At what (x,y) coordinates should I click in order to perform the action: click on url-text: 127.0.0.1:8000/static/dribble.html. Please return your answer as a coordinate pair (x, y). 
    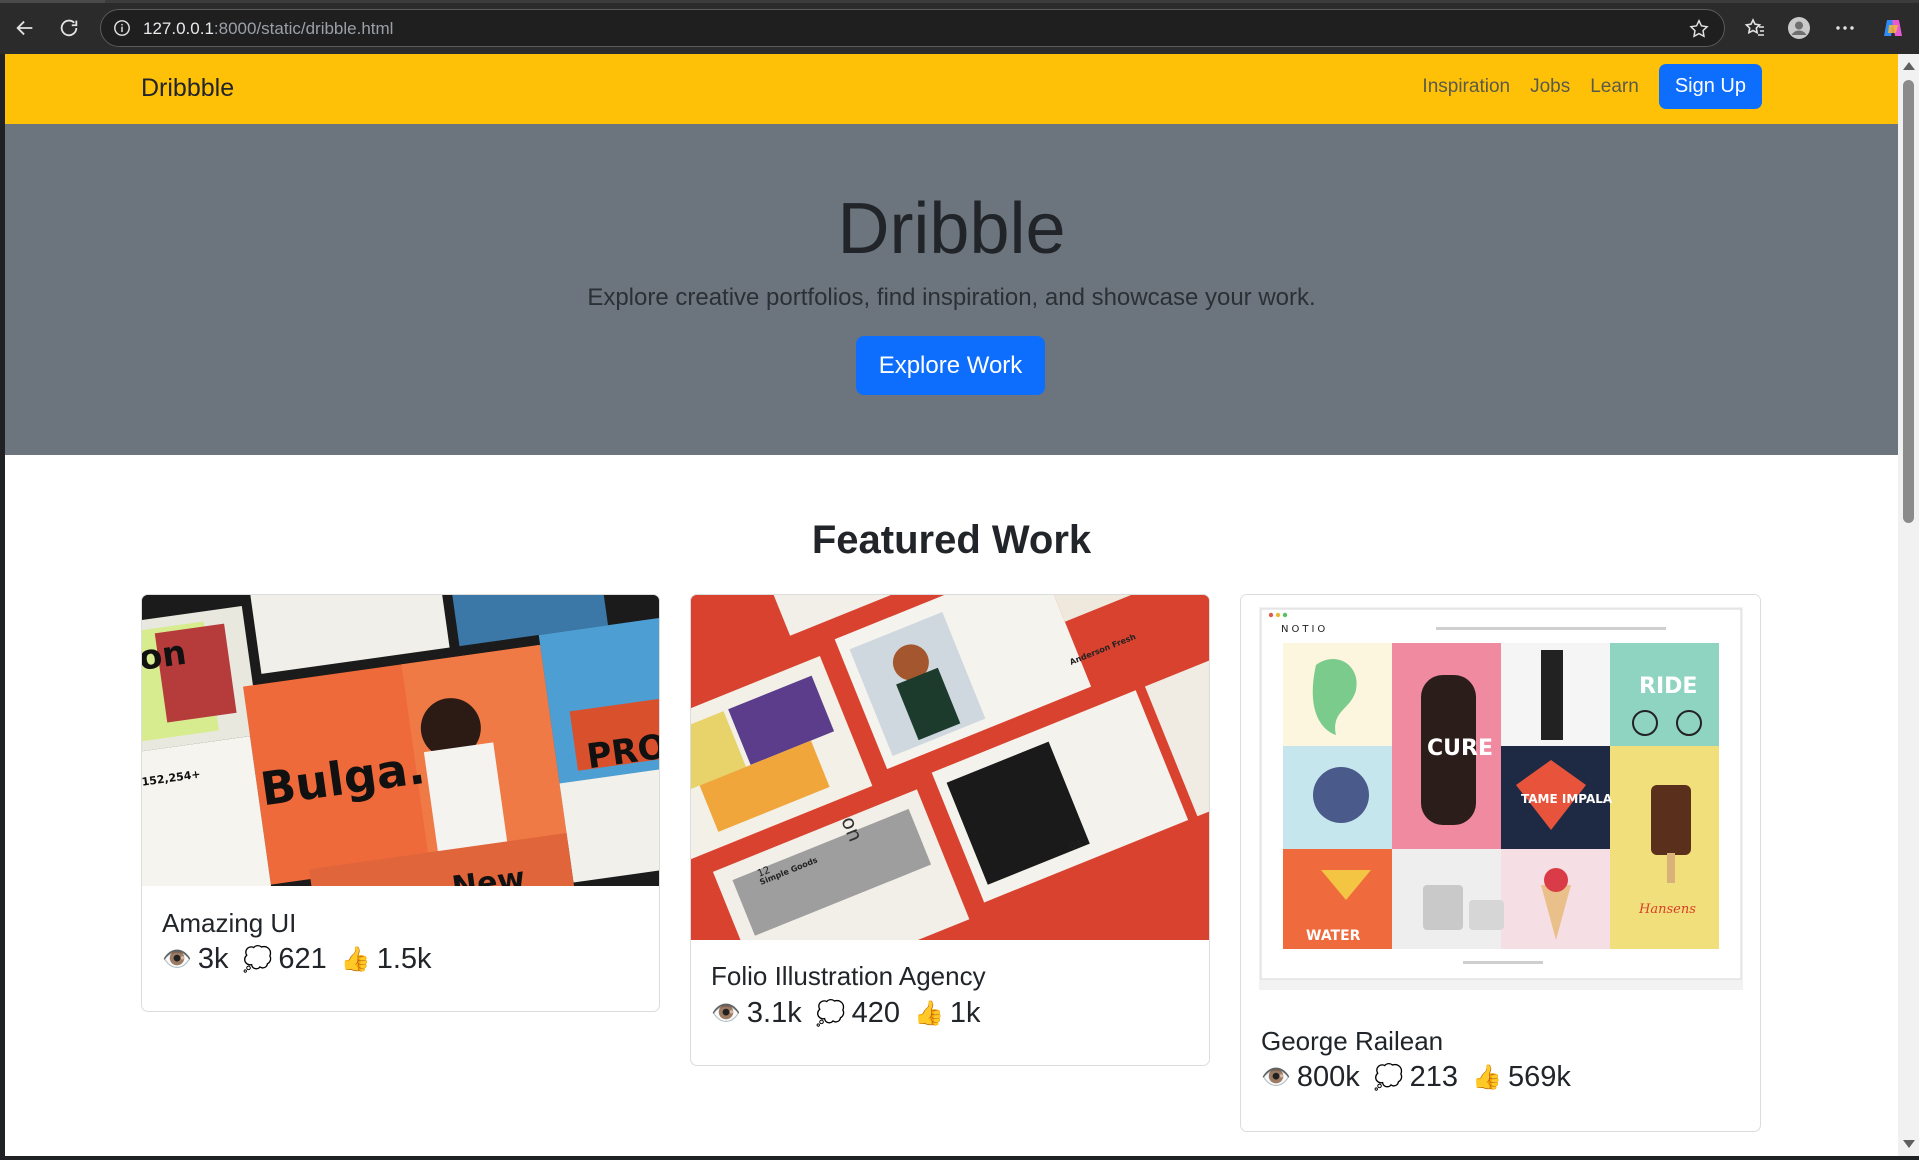
    Looking at the image, I should click on (268, 28).